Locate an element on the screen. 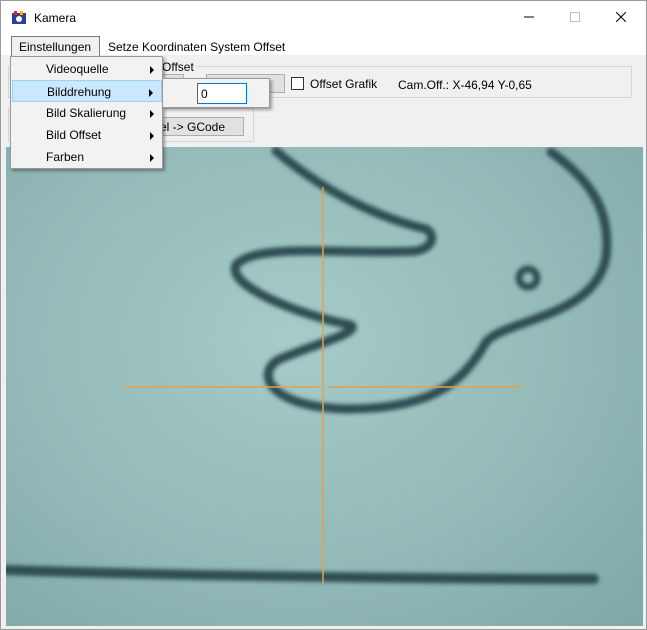 This screenshot has height=630, width=647. rotation-input is located at coordinates (222, 93).